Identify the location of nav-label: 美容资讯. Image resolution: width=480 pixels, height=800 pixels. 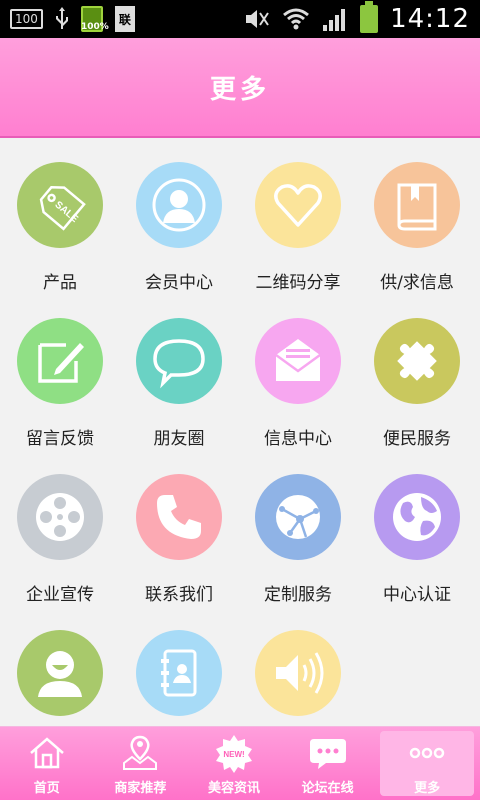
(233, 788).